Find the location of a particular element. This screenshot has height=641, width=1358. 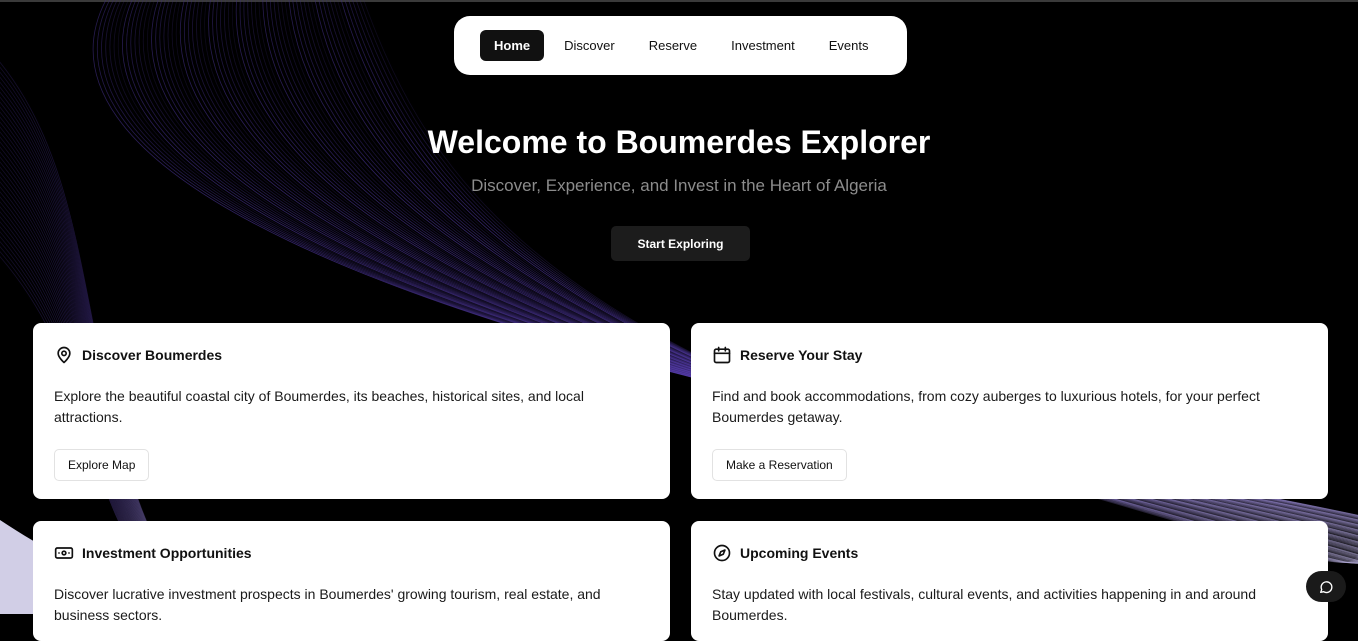

chat-bubble-icon is located at coordinates (1326, 587).